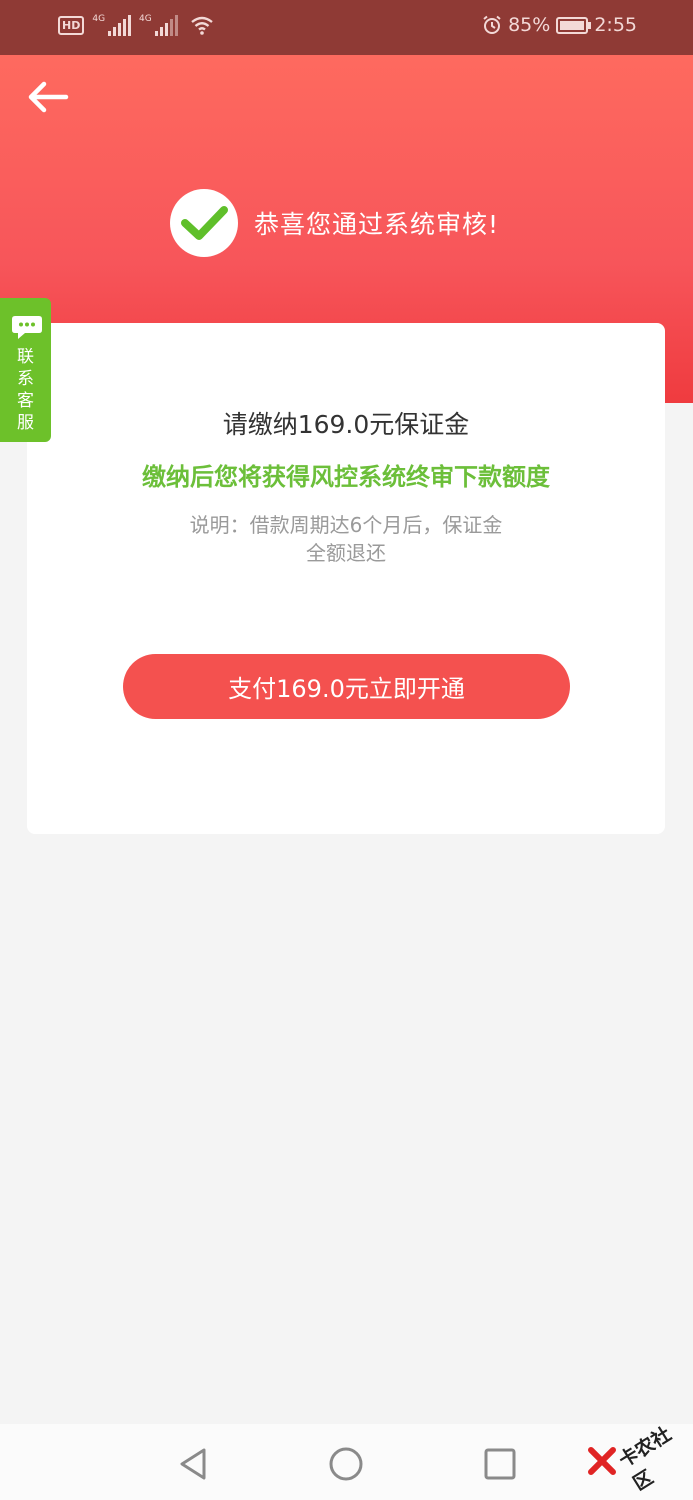  What do you see at coordinates (346, 553) in the screenshot?
I see `deposit-note-line2: 全额退还` at bounding box center [346, 553].